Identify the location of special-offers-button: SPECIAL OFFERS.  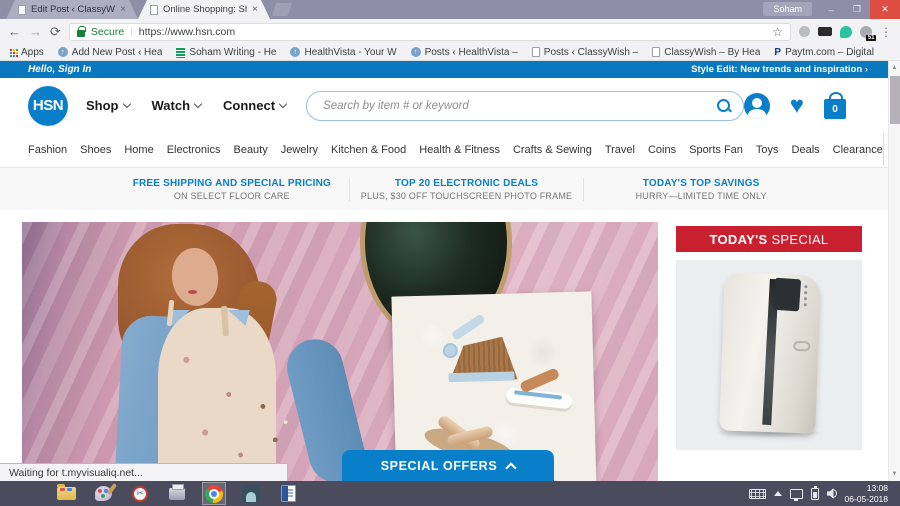
(448, 465).